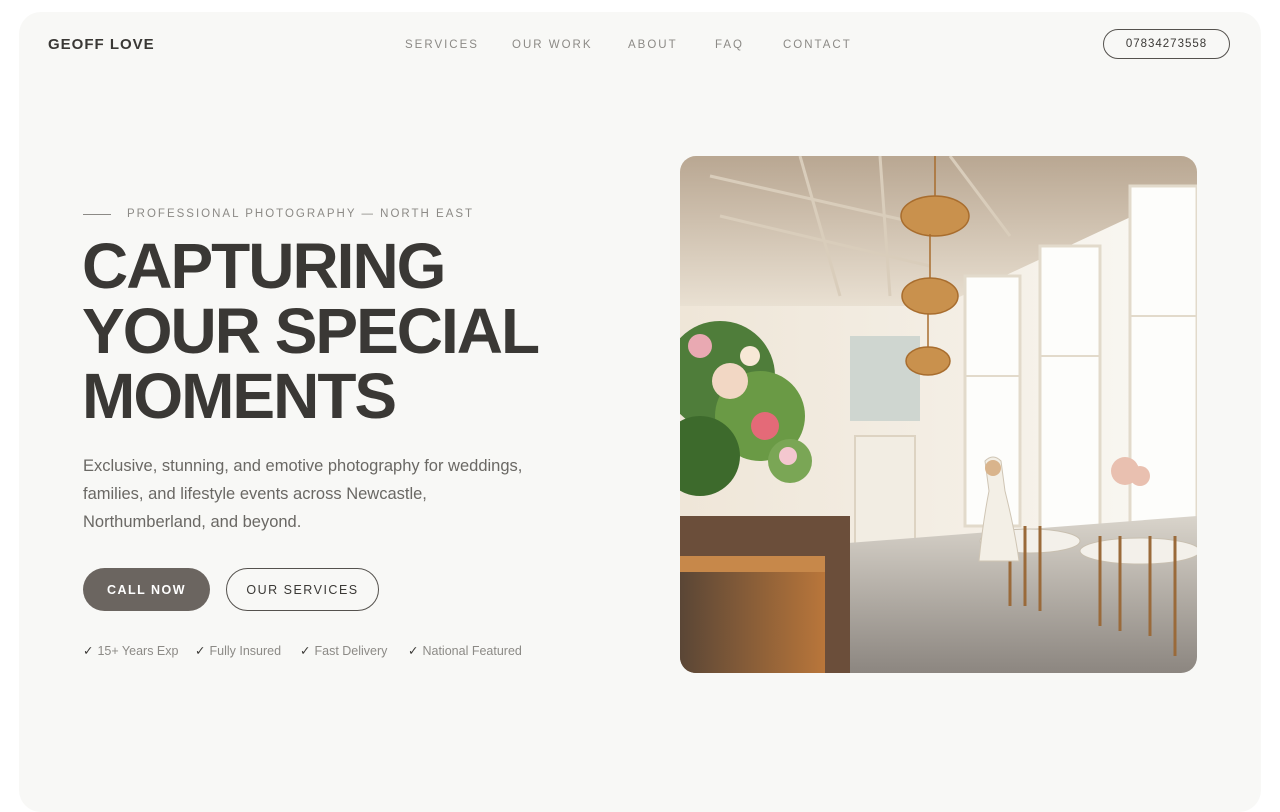  What do you see at coordinates (442, 45) in the screenshot?
I see `nav-item-services: SERVICES` at bounding box center [442, 45].